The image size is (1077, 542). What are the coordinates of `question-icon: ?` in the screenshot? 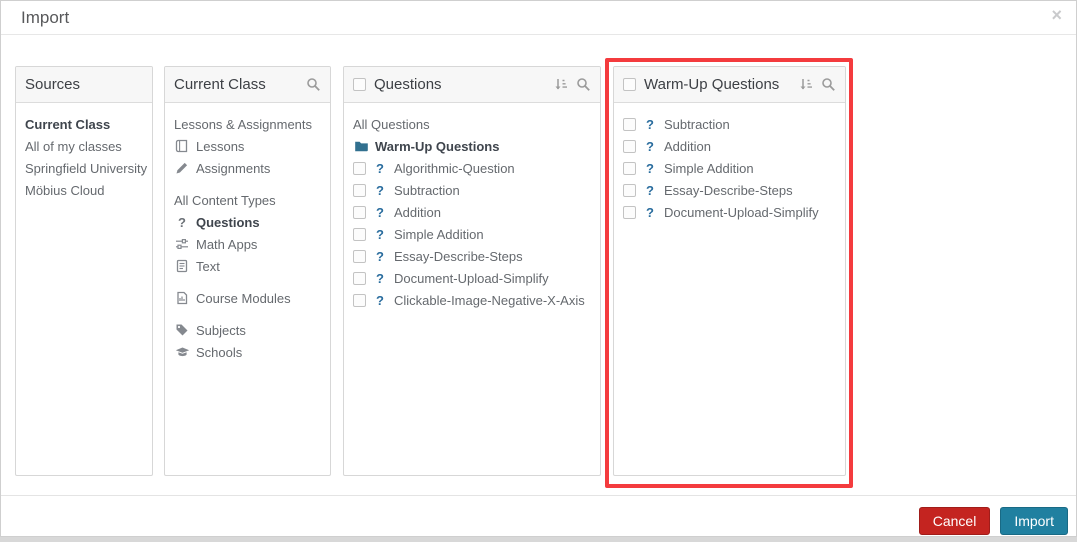 It's located at (182, 222).